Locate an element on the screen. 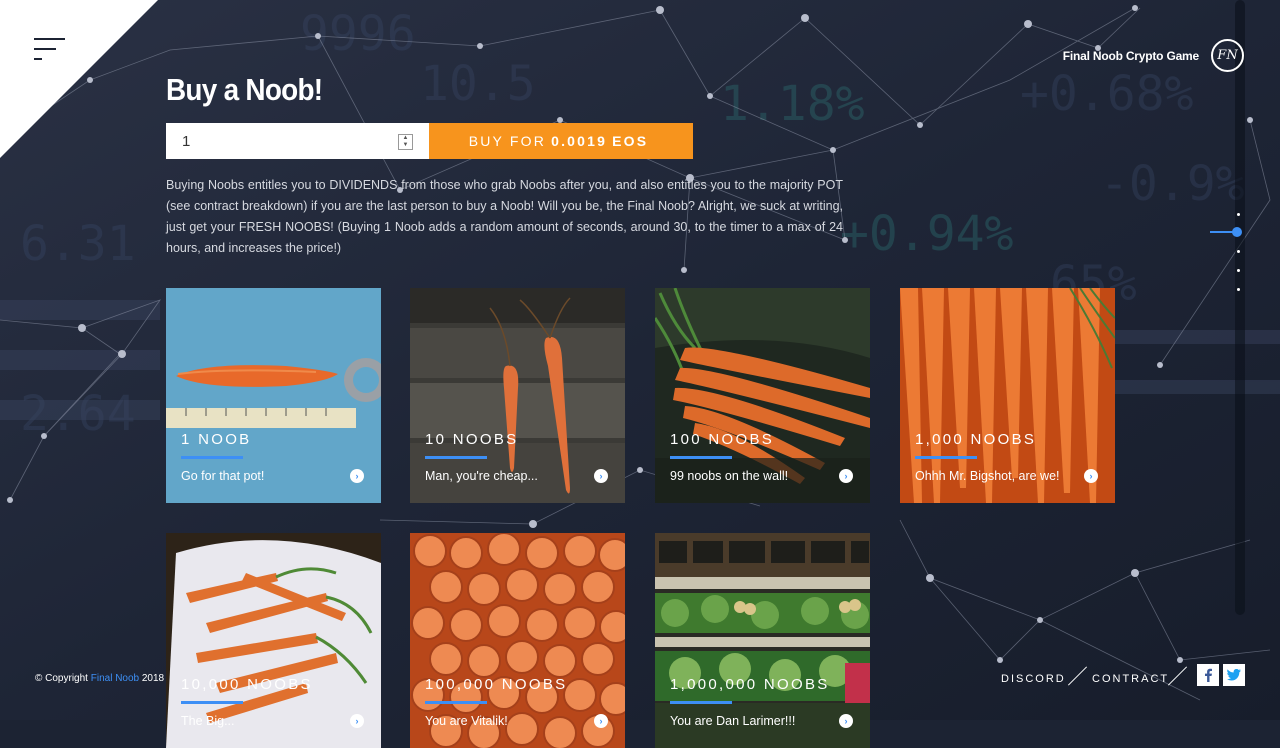  package-title: 1,000 NOOBS is located at coordinates (976, 439).